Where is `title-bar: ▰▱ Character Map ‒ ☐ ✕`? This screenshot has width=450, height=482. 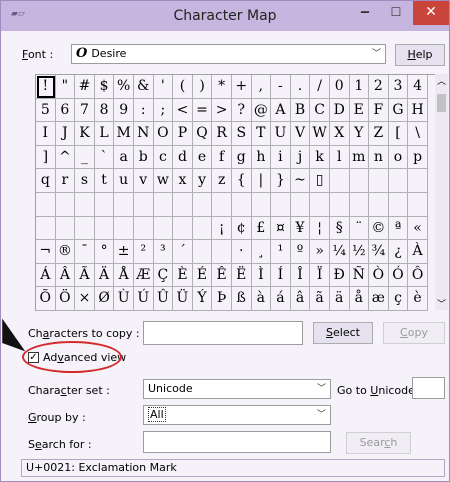
title-bar: ▰▱ Character Map ‒ ☐ ✕ is located at coordinates (225, 16).